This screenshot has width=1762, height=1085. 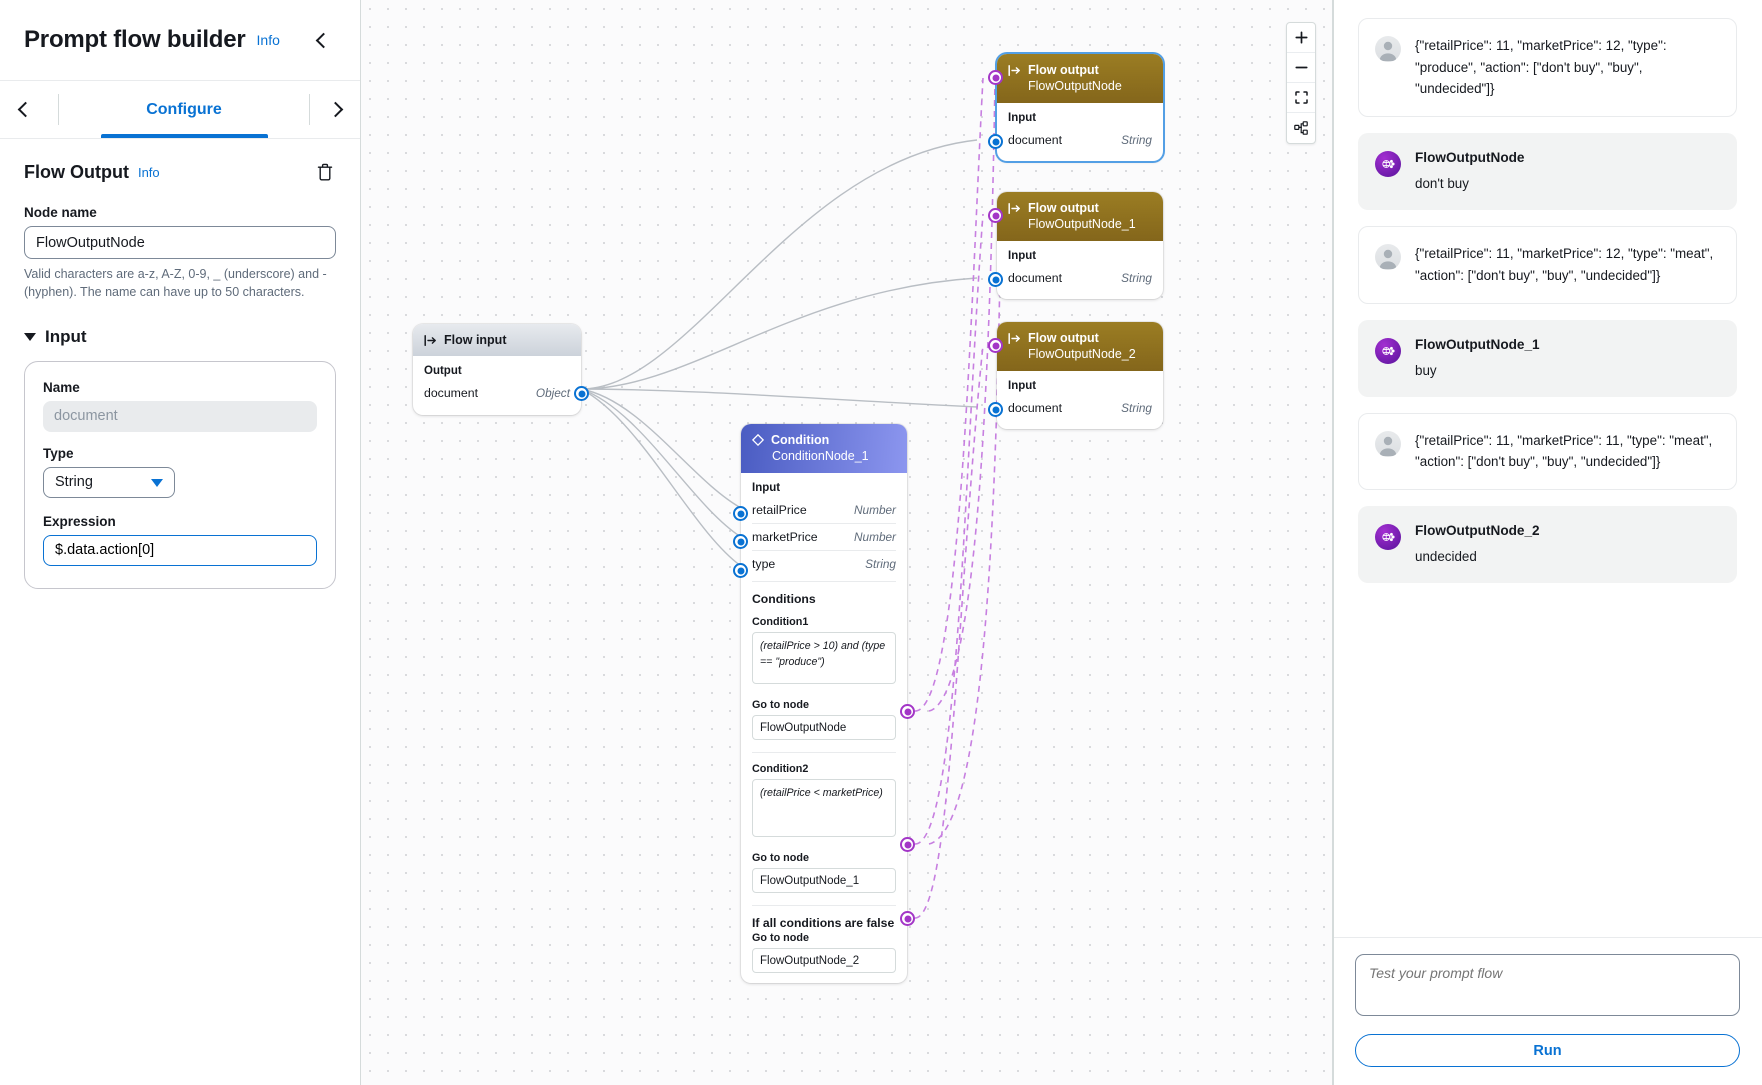 What do you see at coordinates (779, 333) in the screenshot?
I see `edge-input-to-out2` at bounding box center [779, 333].